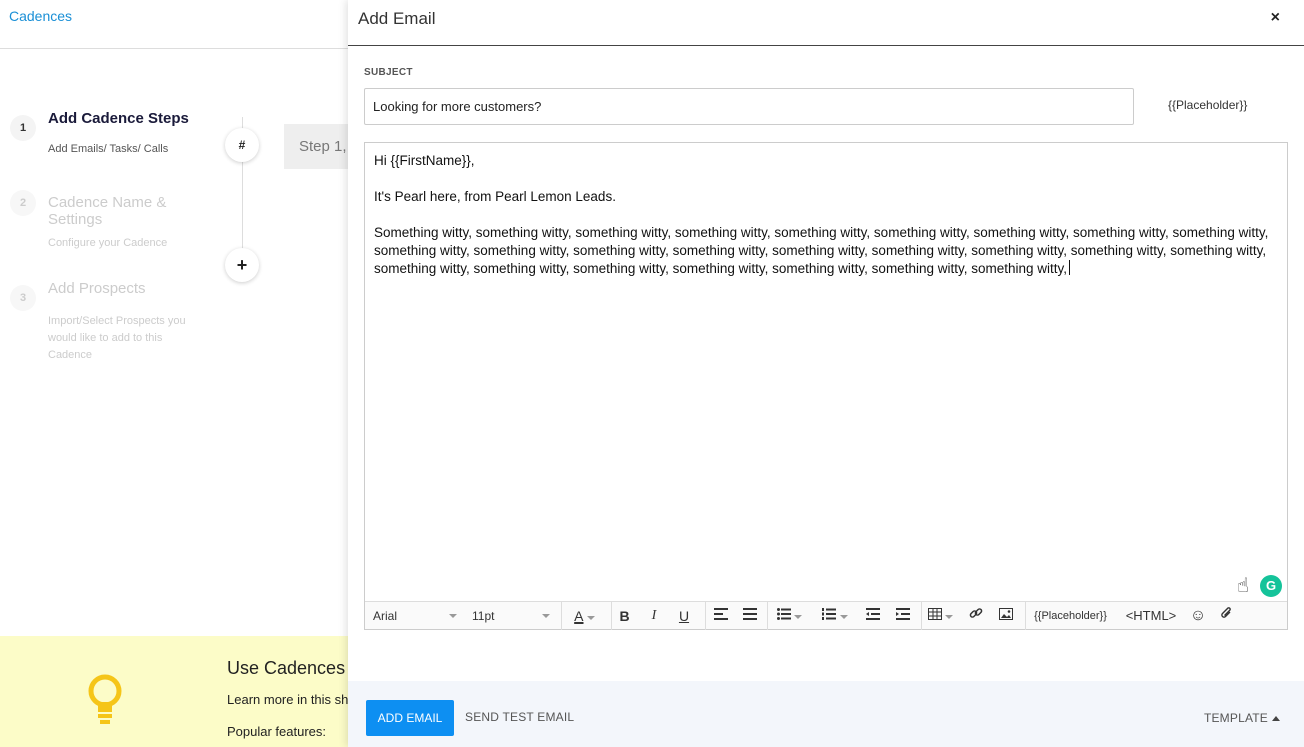 Image resolution: width=1304 pixels, height=747 pixels. What do you see at coordinates (1271, 586) in the screenshot?
I see `grammarly-icon: G` at bounding box center [1271, 586].